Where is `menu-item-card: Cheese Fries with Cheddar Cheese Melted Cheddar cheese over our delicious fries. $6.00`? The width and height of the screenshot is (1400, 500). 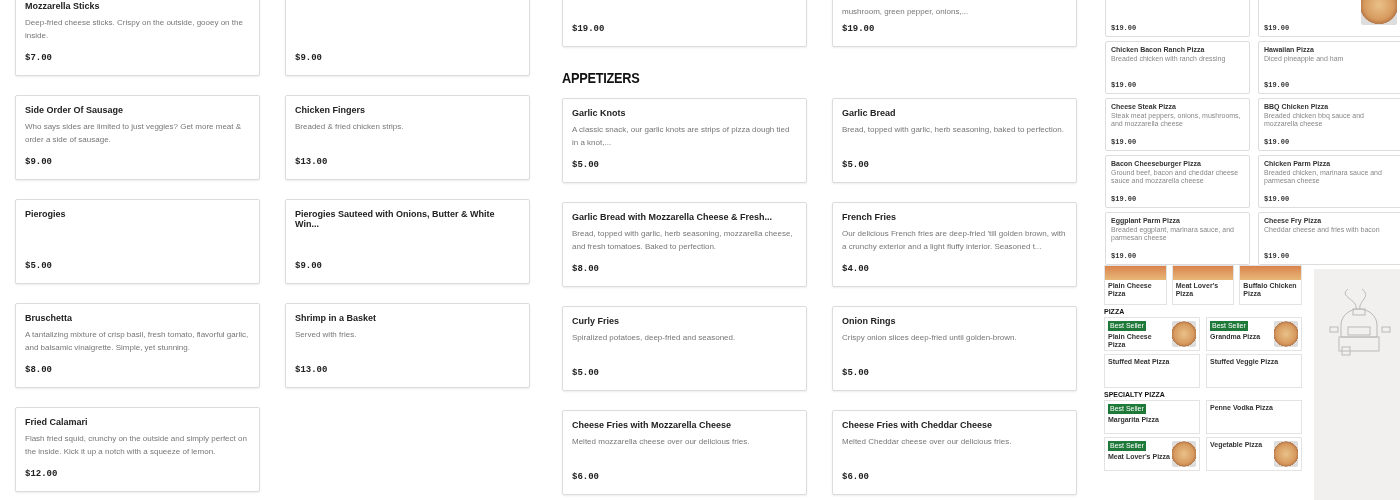
menu-item-card: Cheese Fries with Cheddar Cheese Melted Cheddar cheese over our delicious fries. $6.00 is located at coordinates (954, 452).